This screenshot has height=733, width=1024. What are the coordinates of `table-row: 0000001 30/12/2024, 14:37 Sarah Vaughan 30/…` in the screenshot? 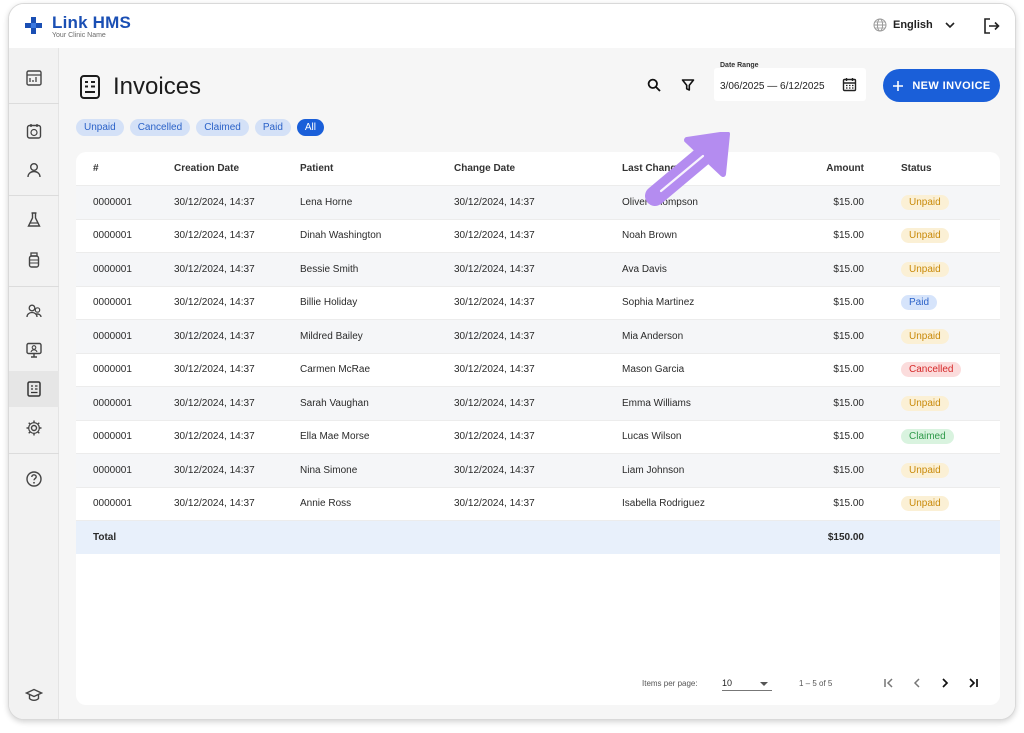 It's located at (538, 403).